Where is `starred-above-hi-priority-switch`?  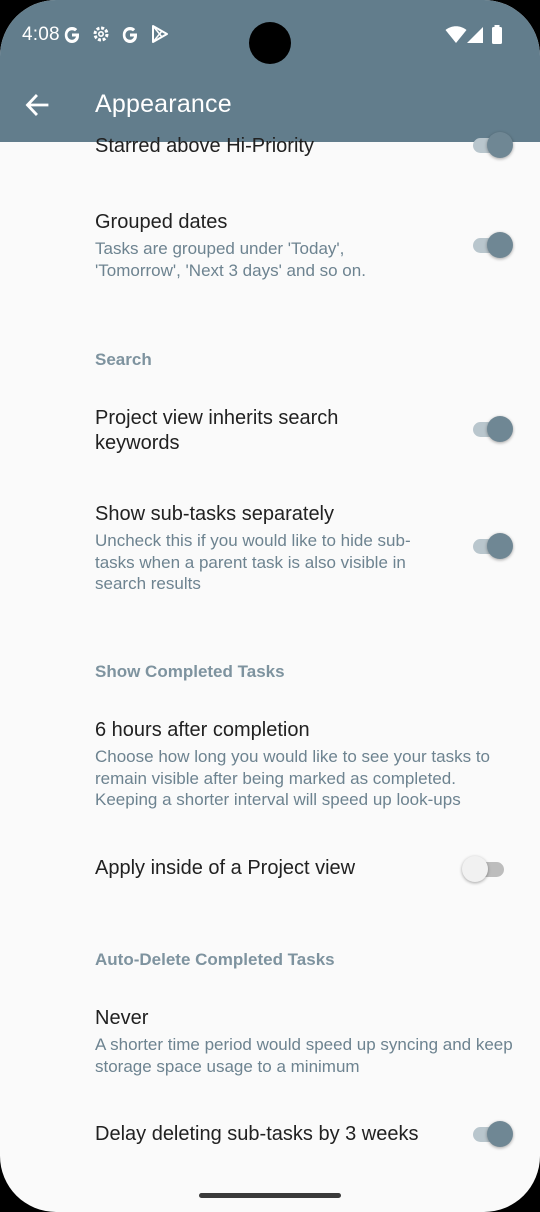 starred-above-hi-priority-switch is located at coordinates (493, 145).